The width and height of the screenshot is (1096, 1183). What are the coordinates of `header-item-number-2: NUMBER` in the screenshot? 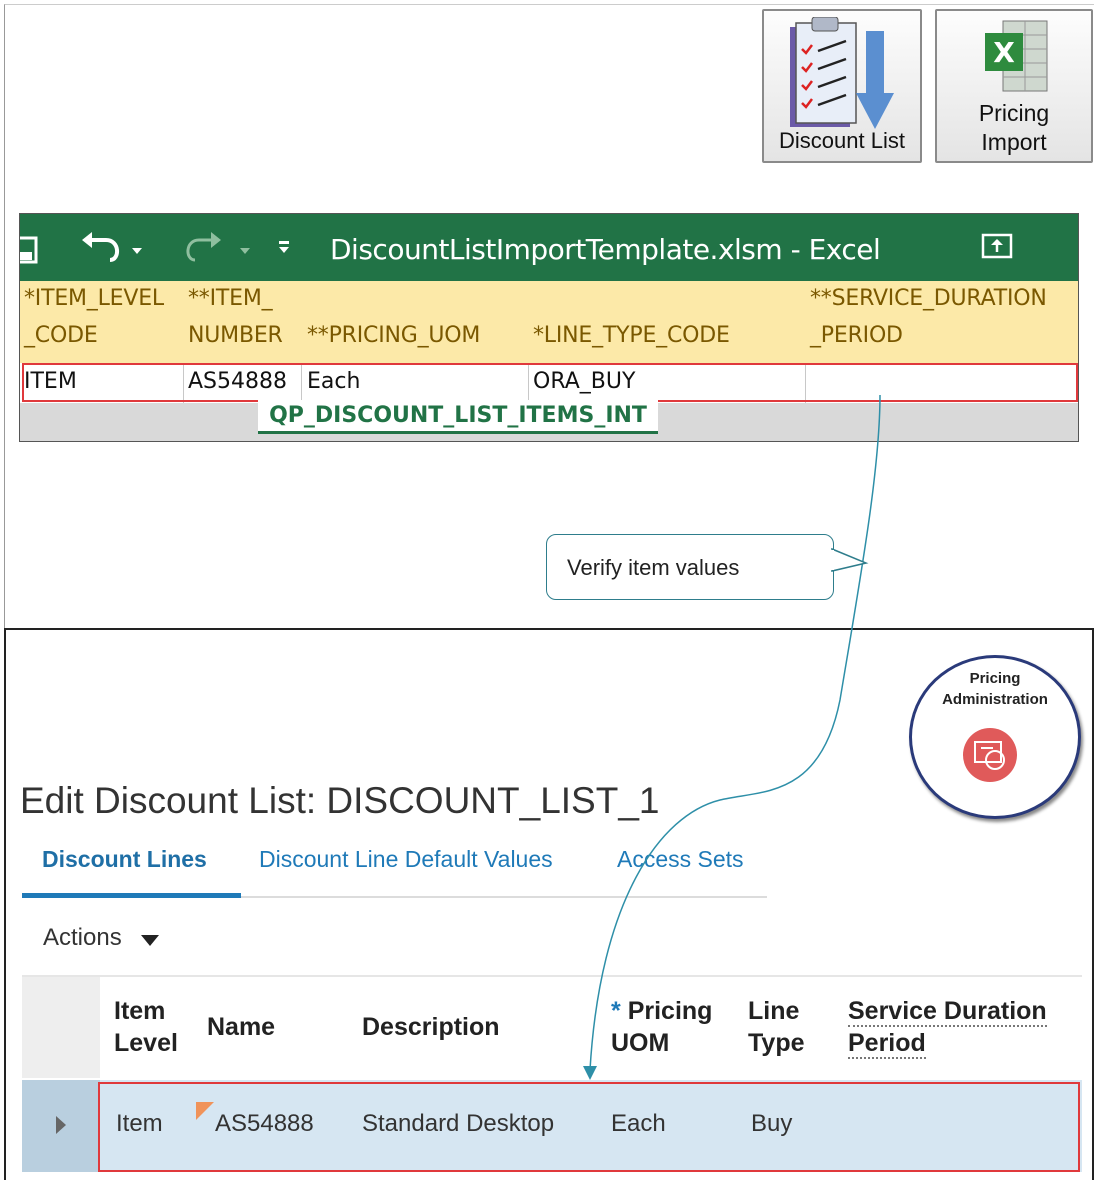 It's located at (235, 335).